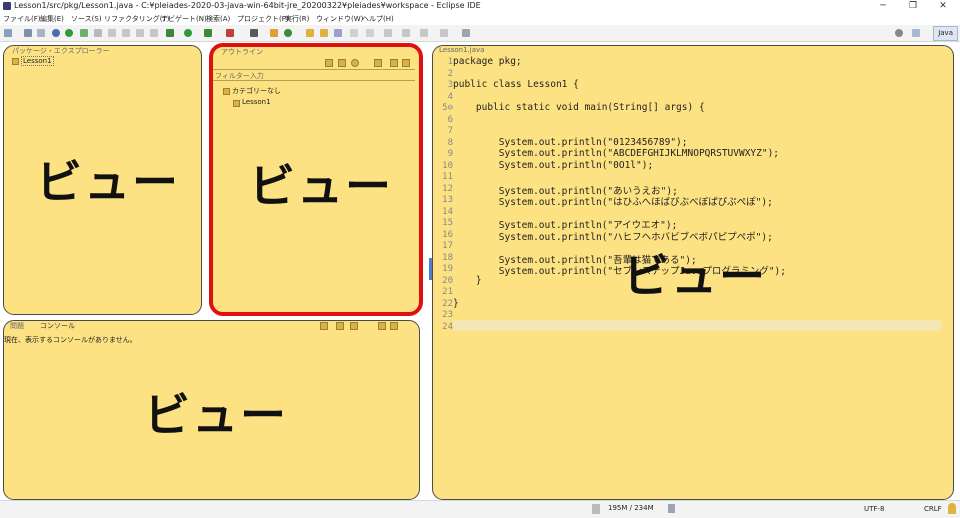 The height and width of the screenshot is (518, 960). I want to click on maximize-button: ❐, so click(913, 6).